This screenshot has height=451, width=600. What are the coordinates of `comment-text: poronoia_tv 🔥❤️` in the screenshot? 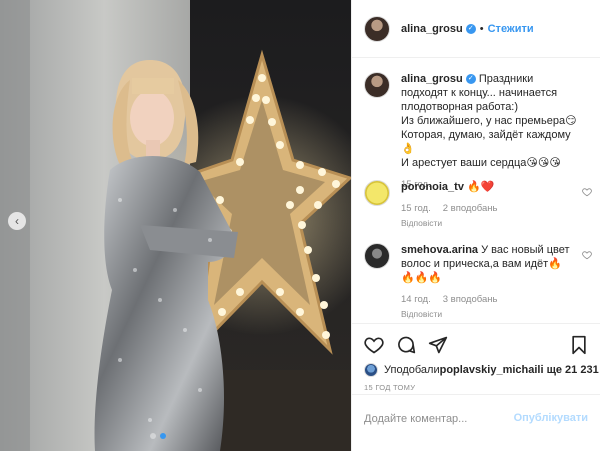 It's located at (489, 187).